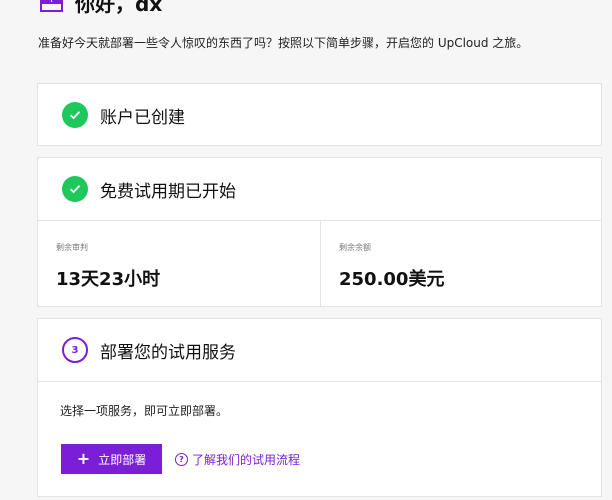 The image size is (612, 500). What do you see at coordinates (461, 264) in the screenshot?
I see `remaining-balance-cell: 剩余余额 250.00美元` at bounding box center [461, 264].